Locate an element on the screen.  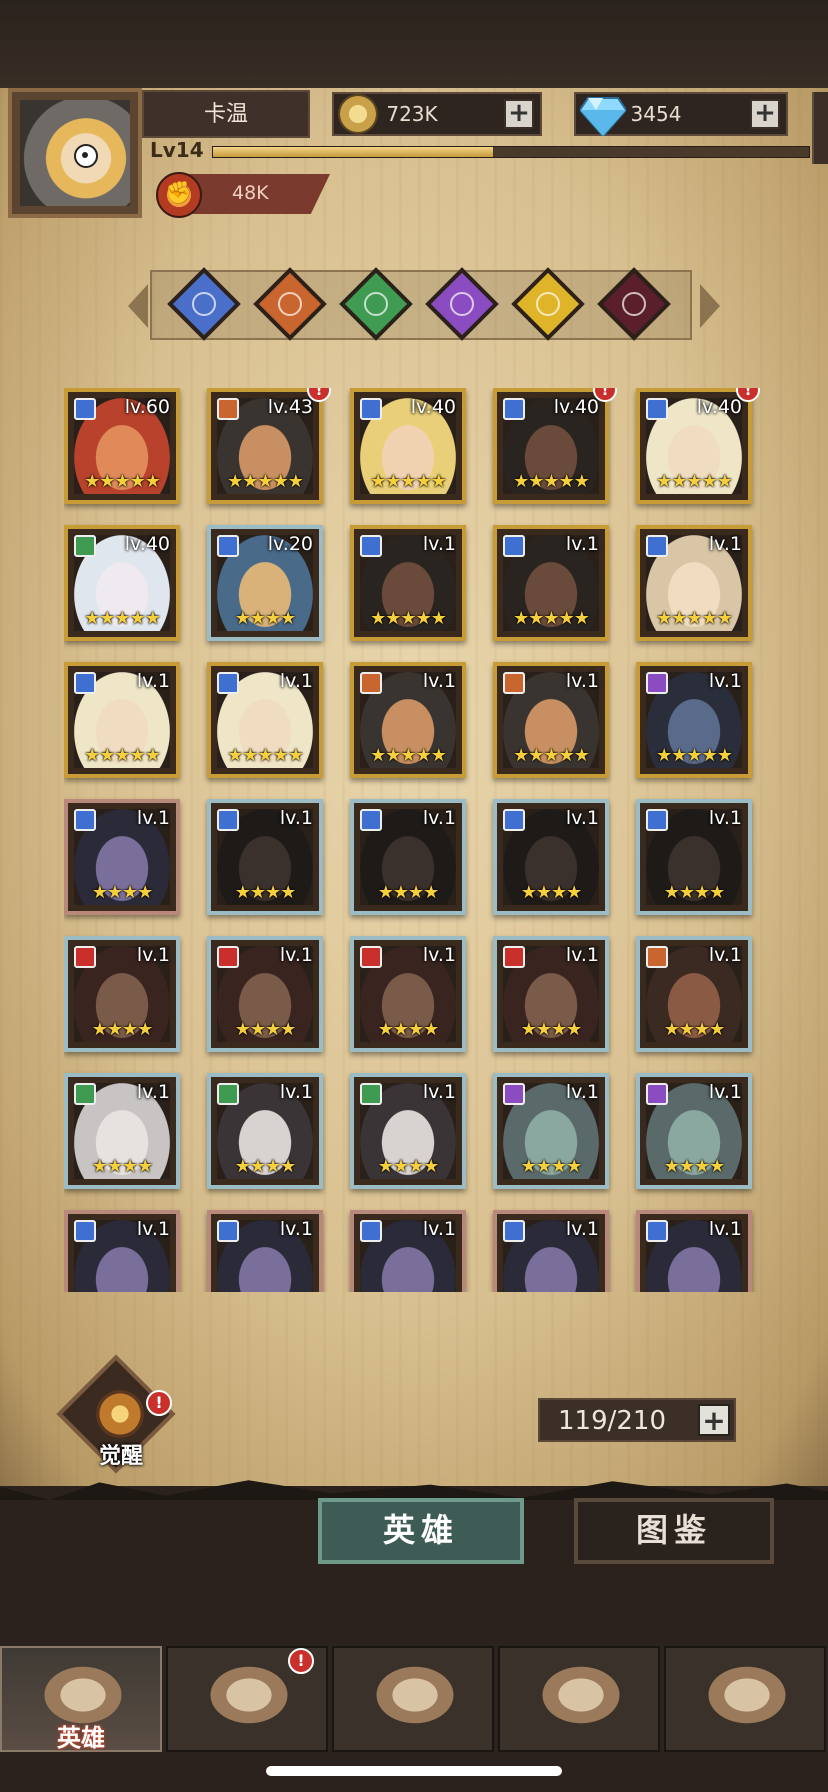
filter-right-arrow-icon is located at coordinates (710, 306).